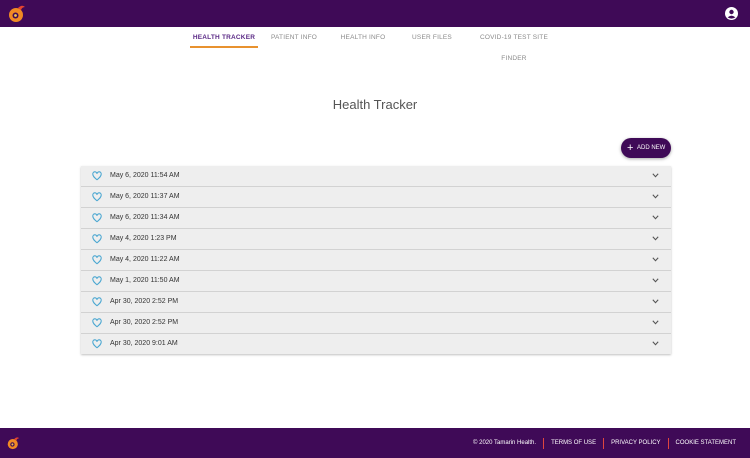  I want to click on list-item: May 6, 2020 11:37 AM, so click(376, 197).